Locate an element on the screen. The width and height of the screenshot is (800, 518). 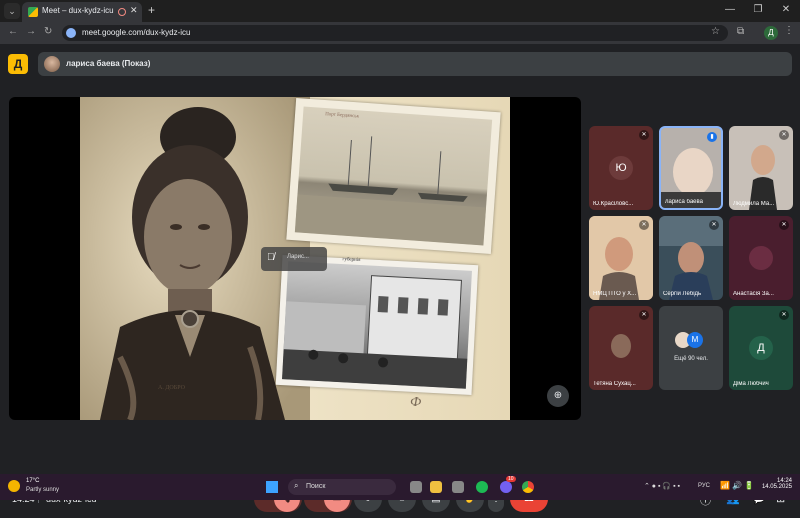
file-explorer-icon is located at coordinates (436, 487).